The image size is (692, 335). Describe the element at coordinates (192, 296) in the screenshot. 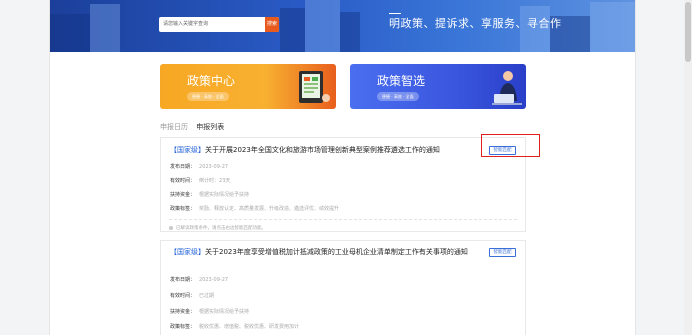

I see `valid-time-row: 有效时间： 已过期` at that location.